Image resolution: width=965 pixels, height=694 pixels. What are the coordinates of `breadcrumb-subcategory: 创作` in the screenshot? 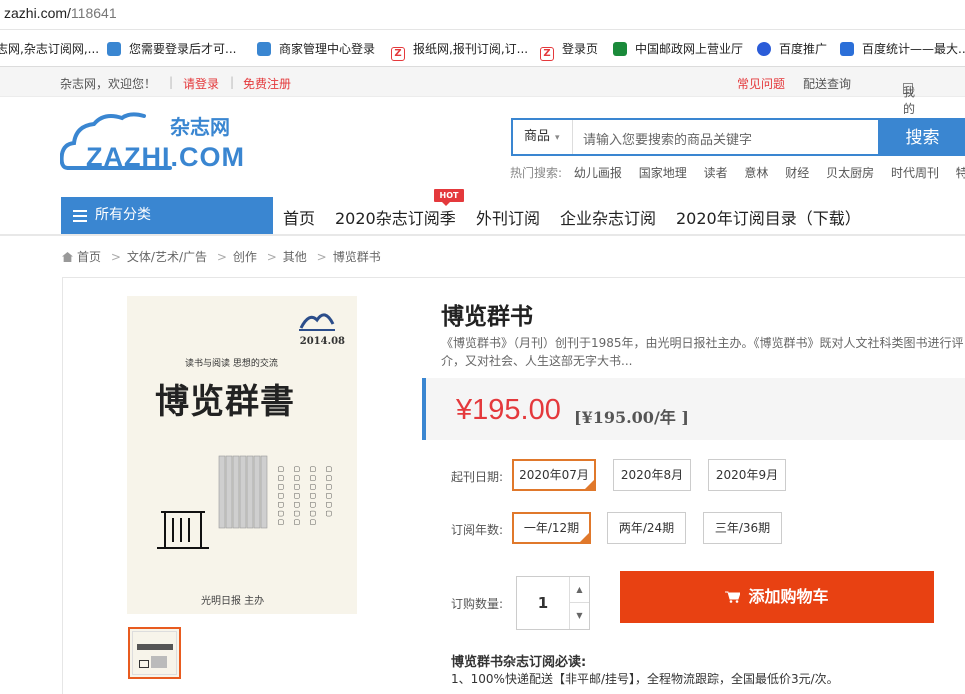 It's located at (245, 257).